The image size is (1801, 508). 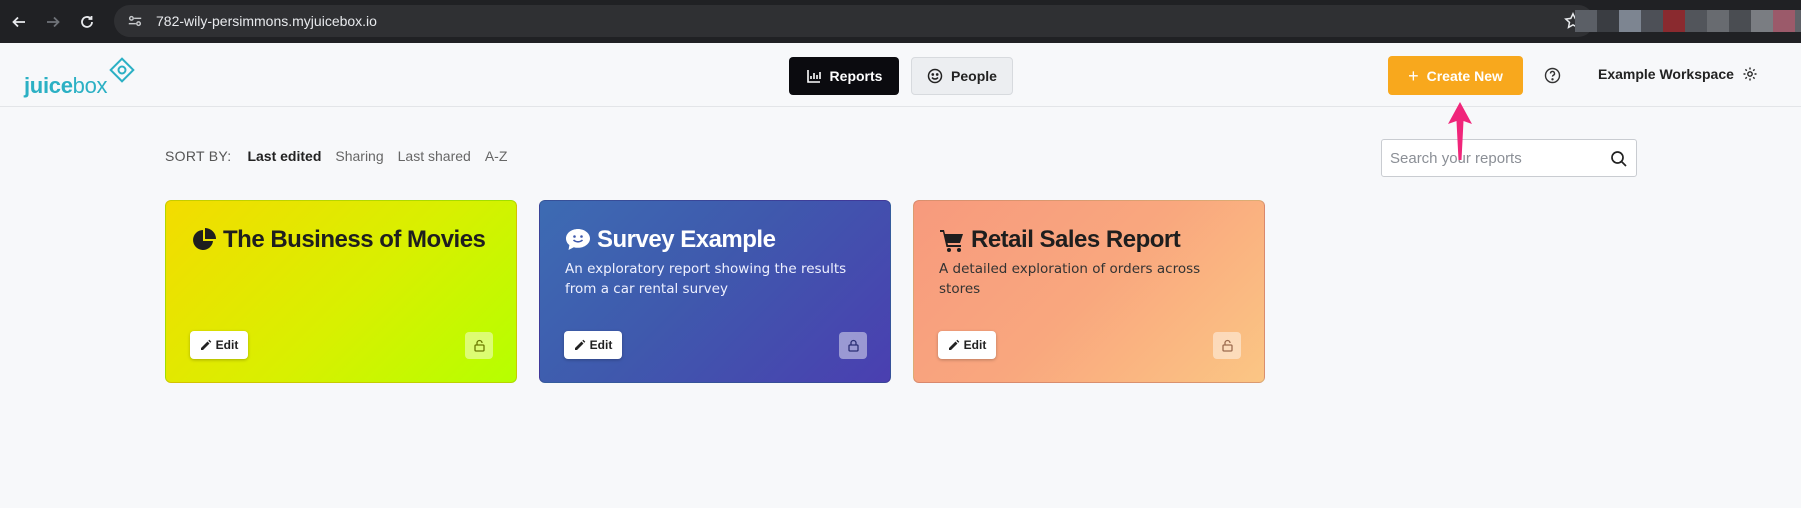 I want to click on card-title: Survey Example, so click(x=670, y=240).